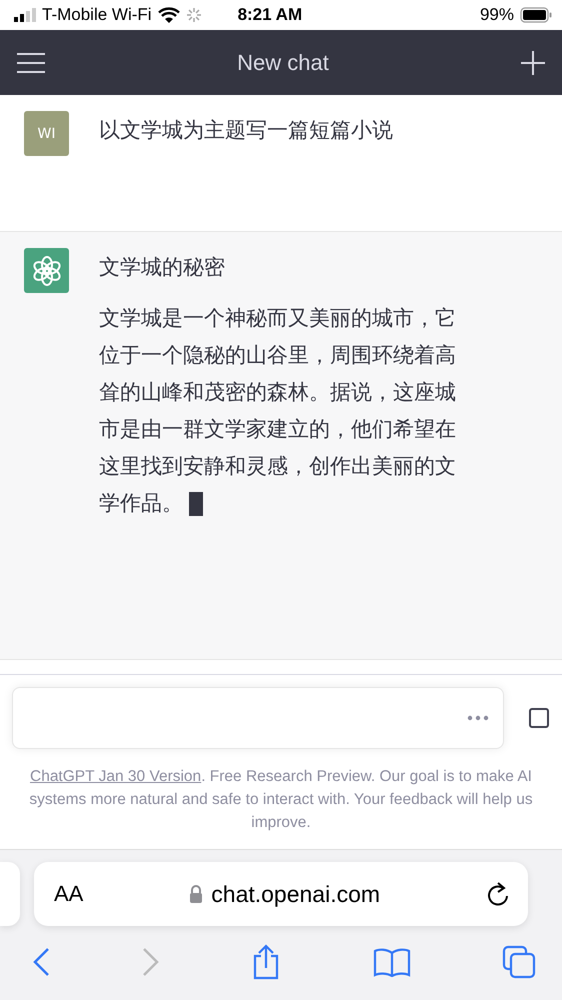  Describe the element at coordinates (391, 962) in the screenshot. I see `bookmarks-button` at that location.